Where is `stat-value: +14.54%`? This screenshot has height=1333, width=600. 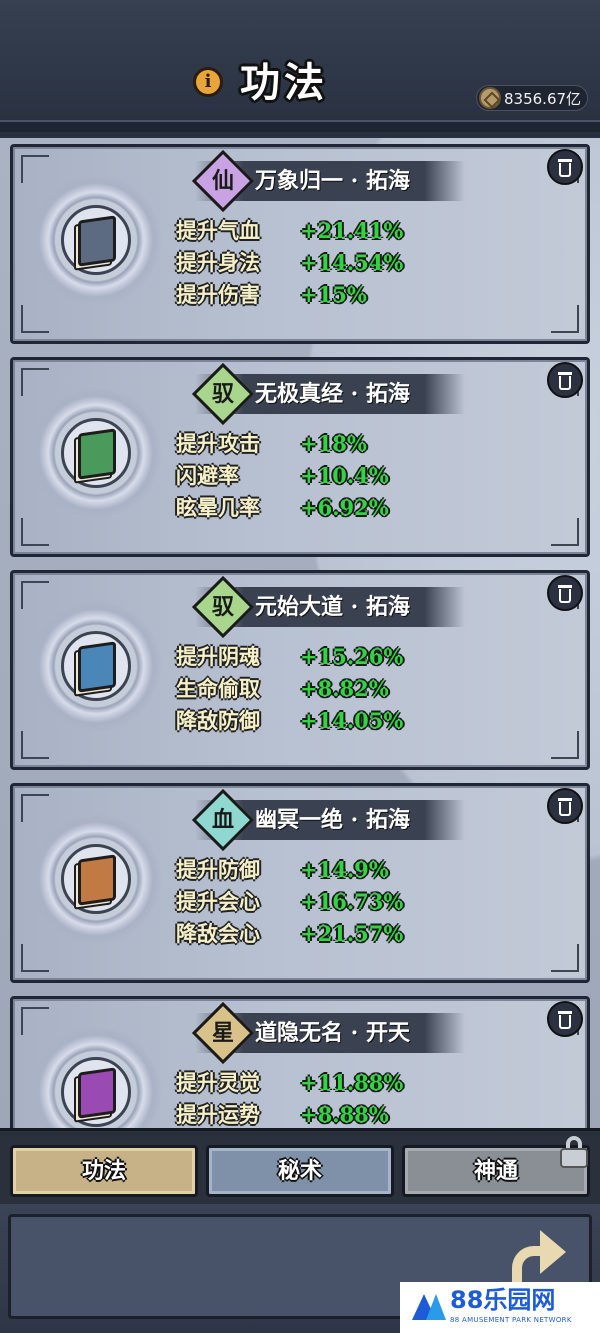
stat-value: +14.54% is located at coordinates (352, 262).